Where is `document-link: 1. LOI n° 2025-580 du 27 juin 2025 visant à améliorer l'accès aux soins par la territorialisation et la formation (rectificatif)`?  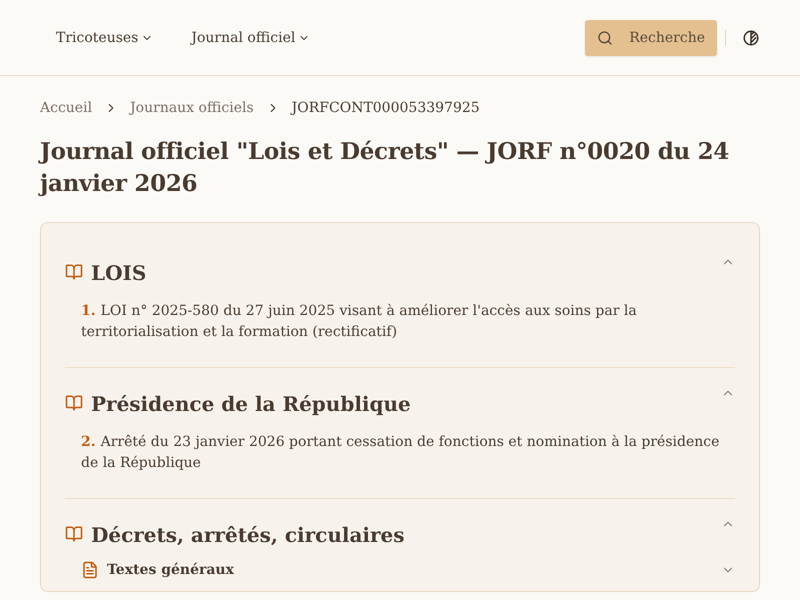 document-link: 1. LOI n° 2025-580 du 27 juin 2025 visant à améliorer l'accès aux soins par la territorialisation et la formation (rectificatif) is located at coordinates (408, 322).